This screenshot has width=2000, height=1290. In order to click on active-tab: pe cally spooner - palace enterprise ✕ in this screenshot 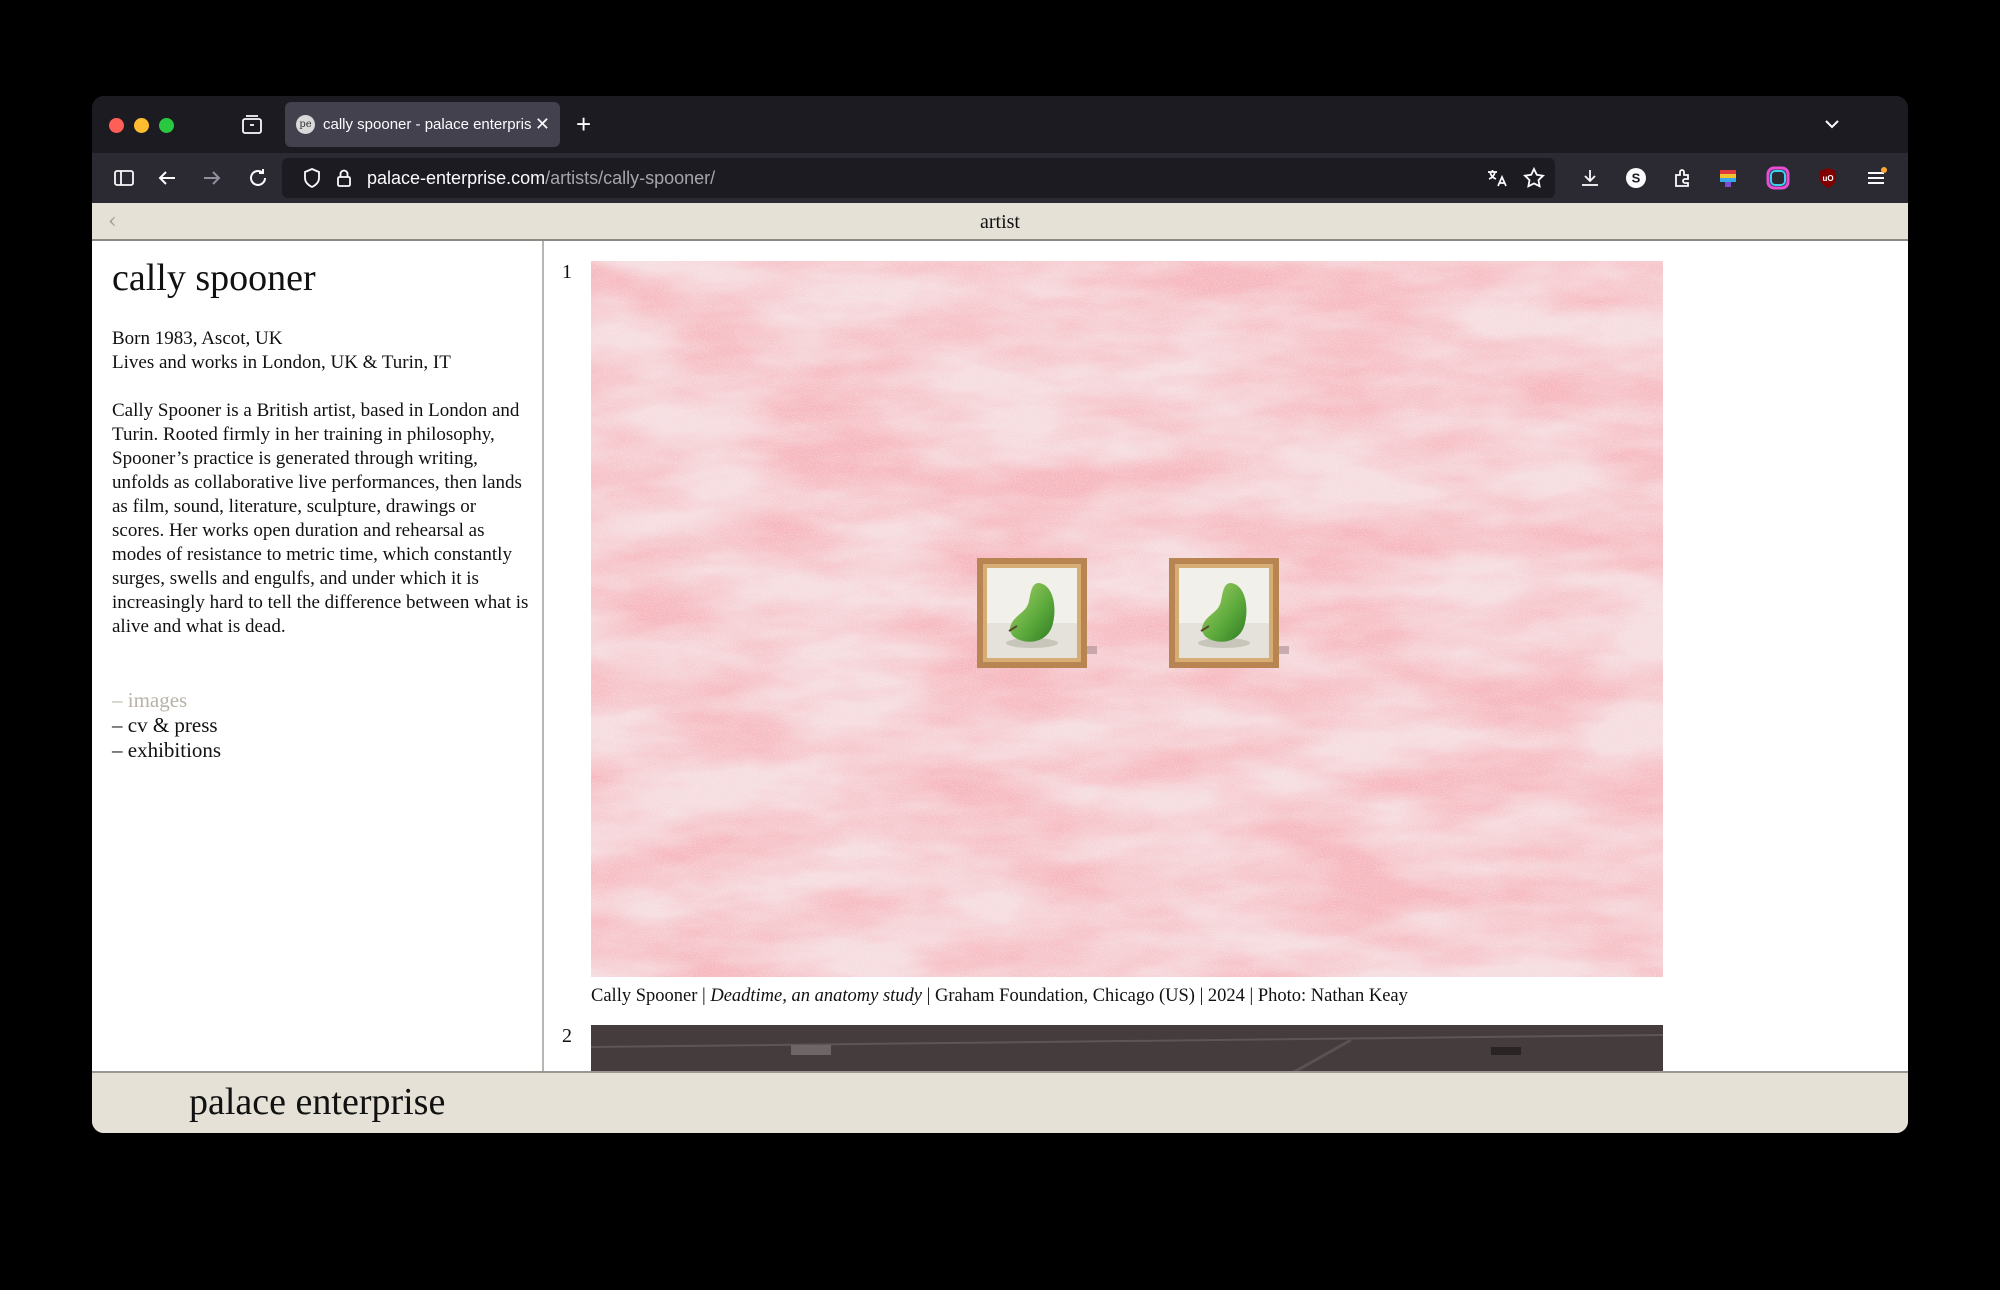, I will do `click(422, 124)`.